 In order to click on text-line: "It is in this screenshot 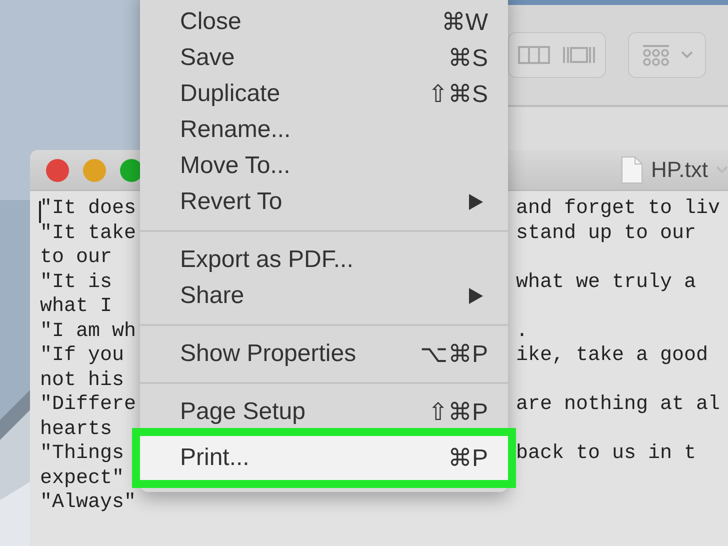, I will do `click(76, 282)`.